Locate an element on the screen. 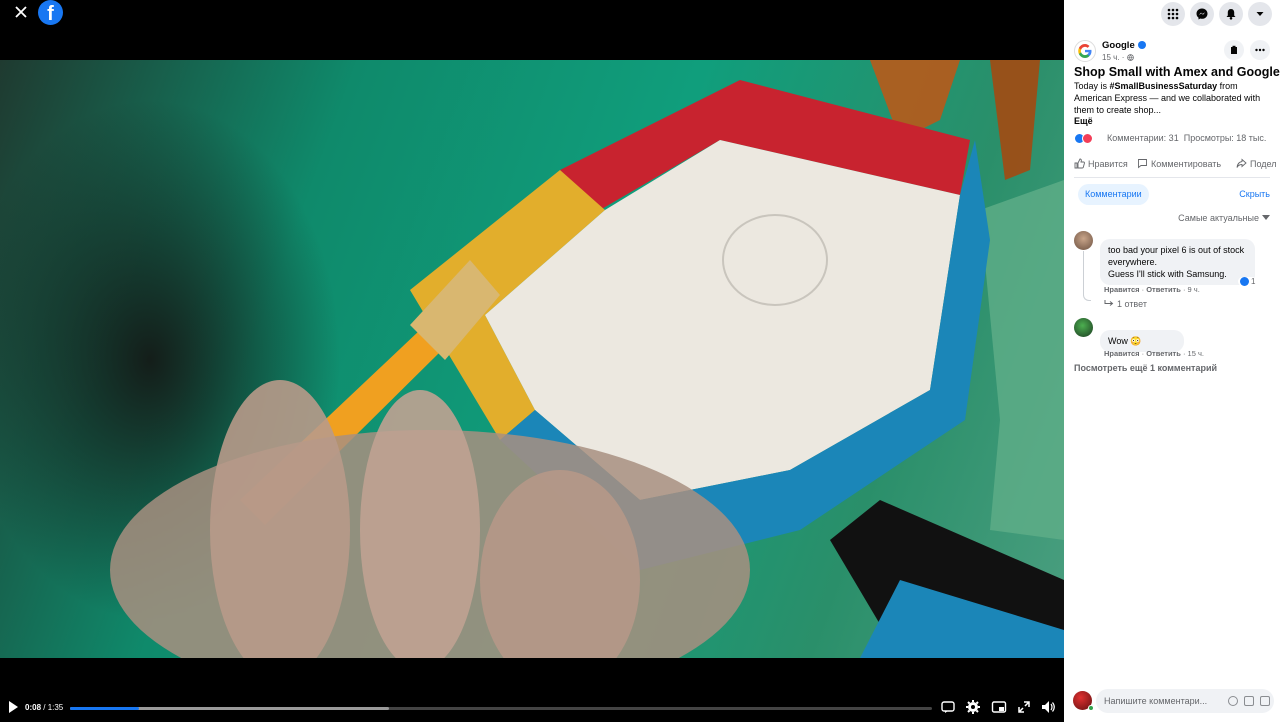 The height and width of the screenshot is (722, 1280). share-button: Подел is located at coordinates (1256, 163).